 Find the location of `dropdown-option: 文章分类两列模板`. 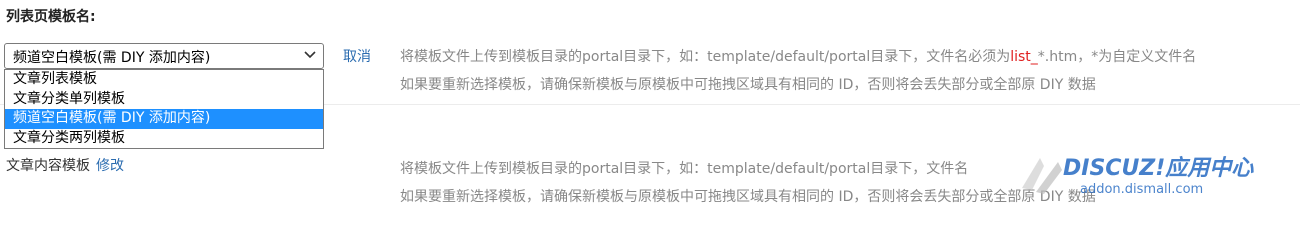

dropdown-option: 文章分类两列模板 is located at coordinates (164, 139).